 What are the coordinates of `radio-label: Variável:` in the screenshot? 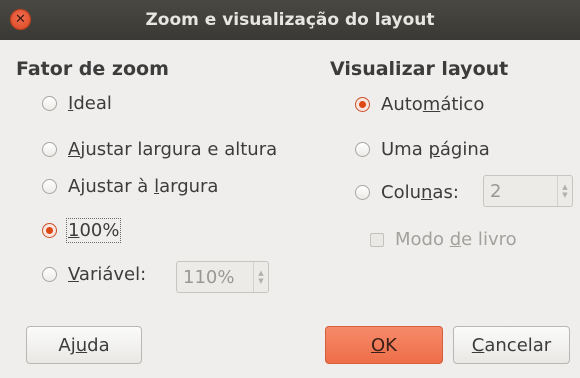 It's located at (107, 274).